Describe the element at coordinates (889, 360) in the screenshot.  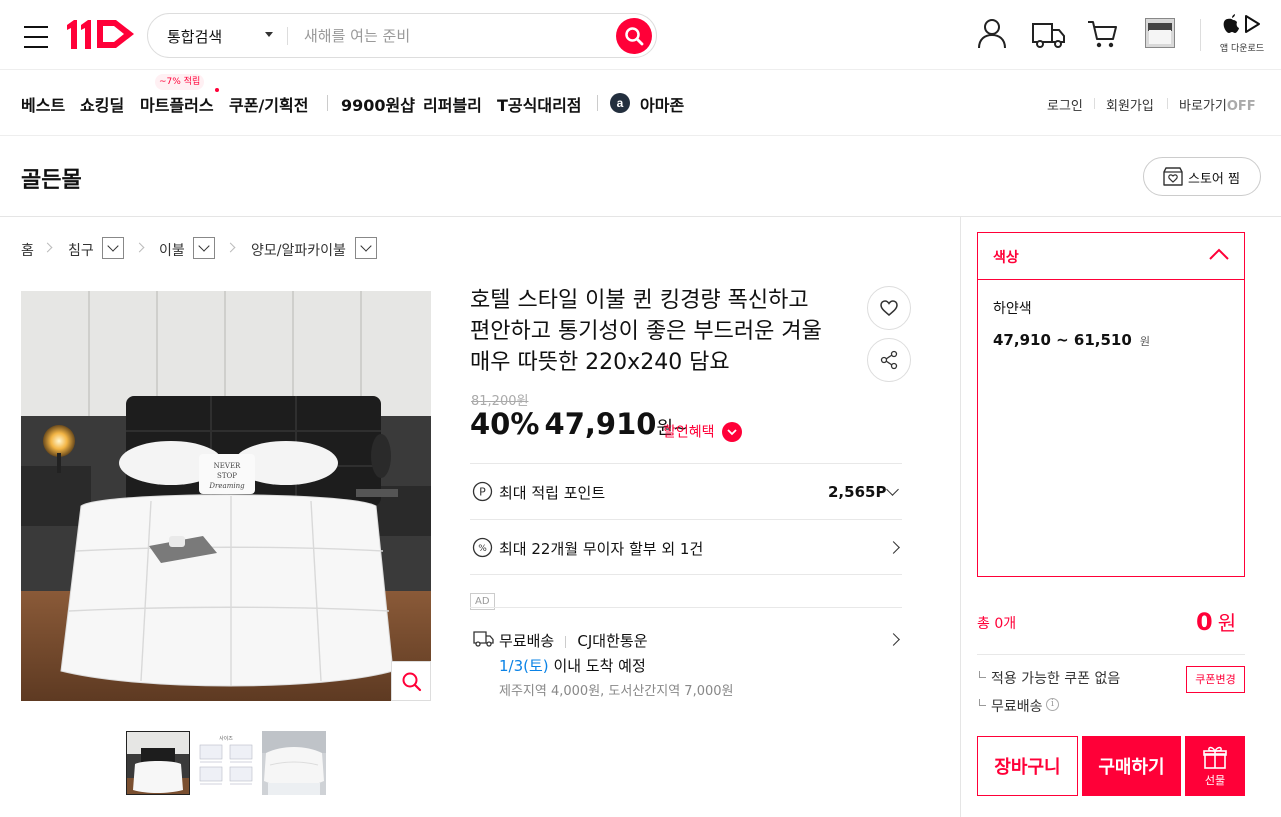
I see `share-button` at that location.